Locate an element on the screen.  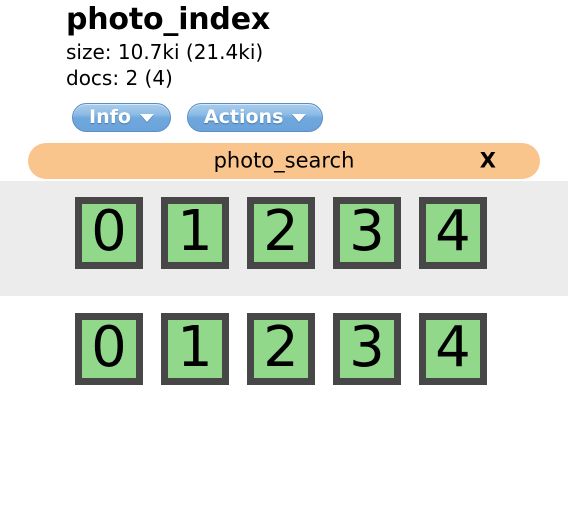
toolbar: Info Actions is located at coordinates (198, 117).